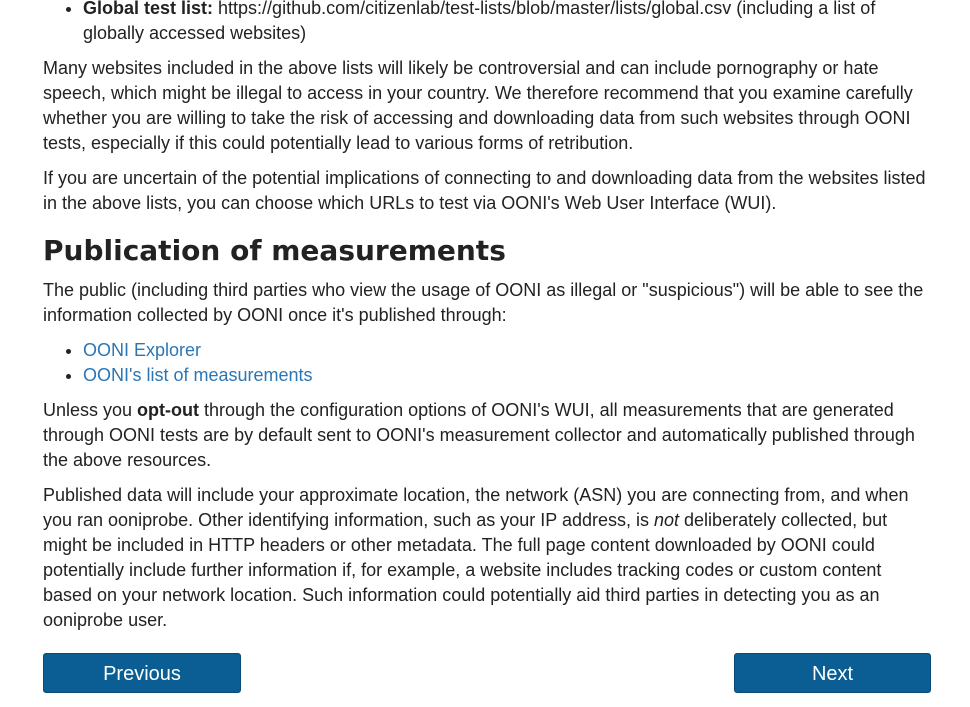 Image resolution: width=970 pixels, height=707 pixels. I want to click on publication-heading: Publication of measurements, so click(274, 250).